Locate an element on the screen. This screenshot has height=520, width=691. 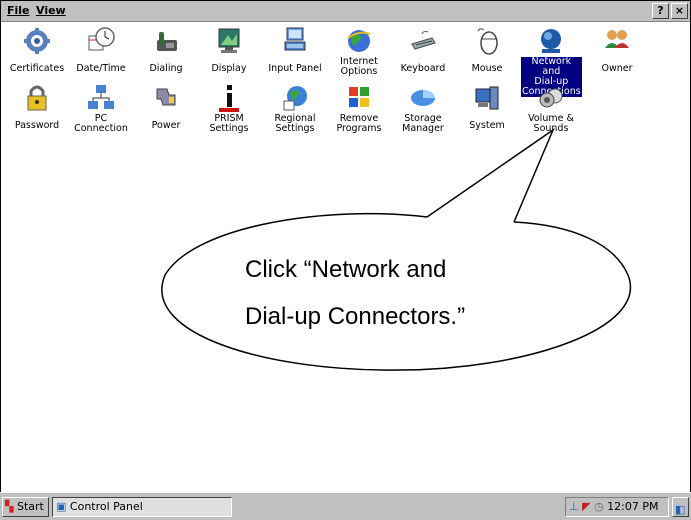
task-label: Control Panel is located at coordinates (106, 506).